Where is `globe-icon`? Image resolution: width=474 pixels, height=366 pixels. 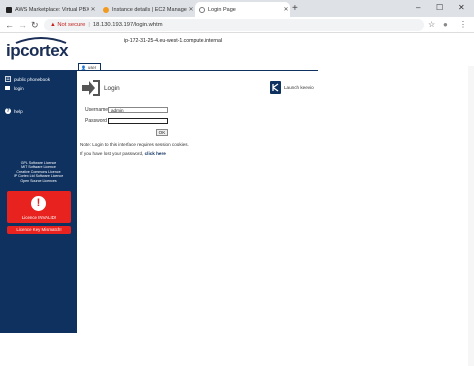 globe-icon is located at coordinates (202, 9).